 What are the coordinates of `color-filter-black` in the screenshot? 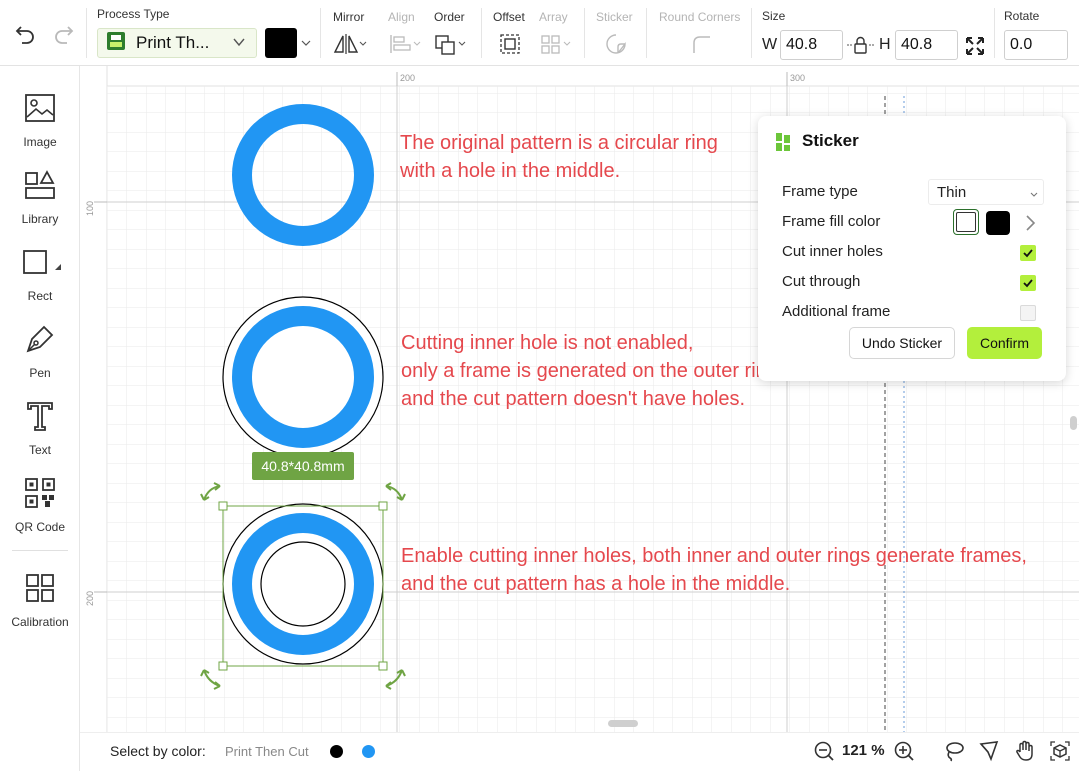 It's located at (336, 751).